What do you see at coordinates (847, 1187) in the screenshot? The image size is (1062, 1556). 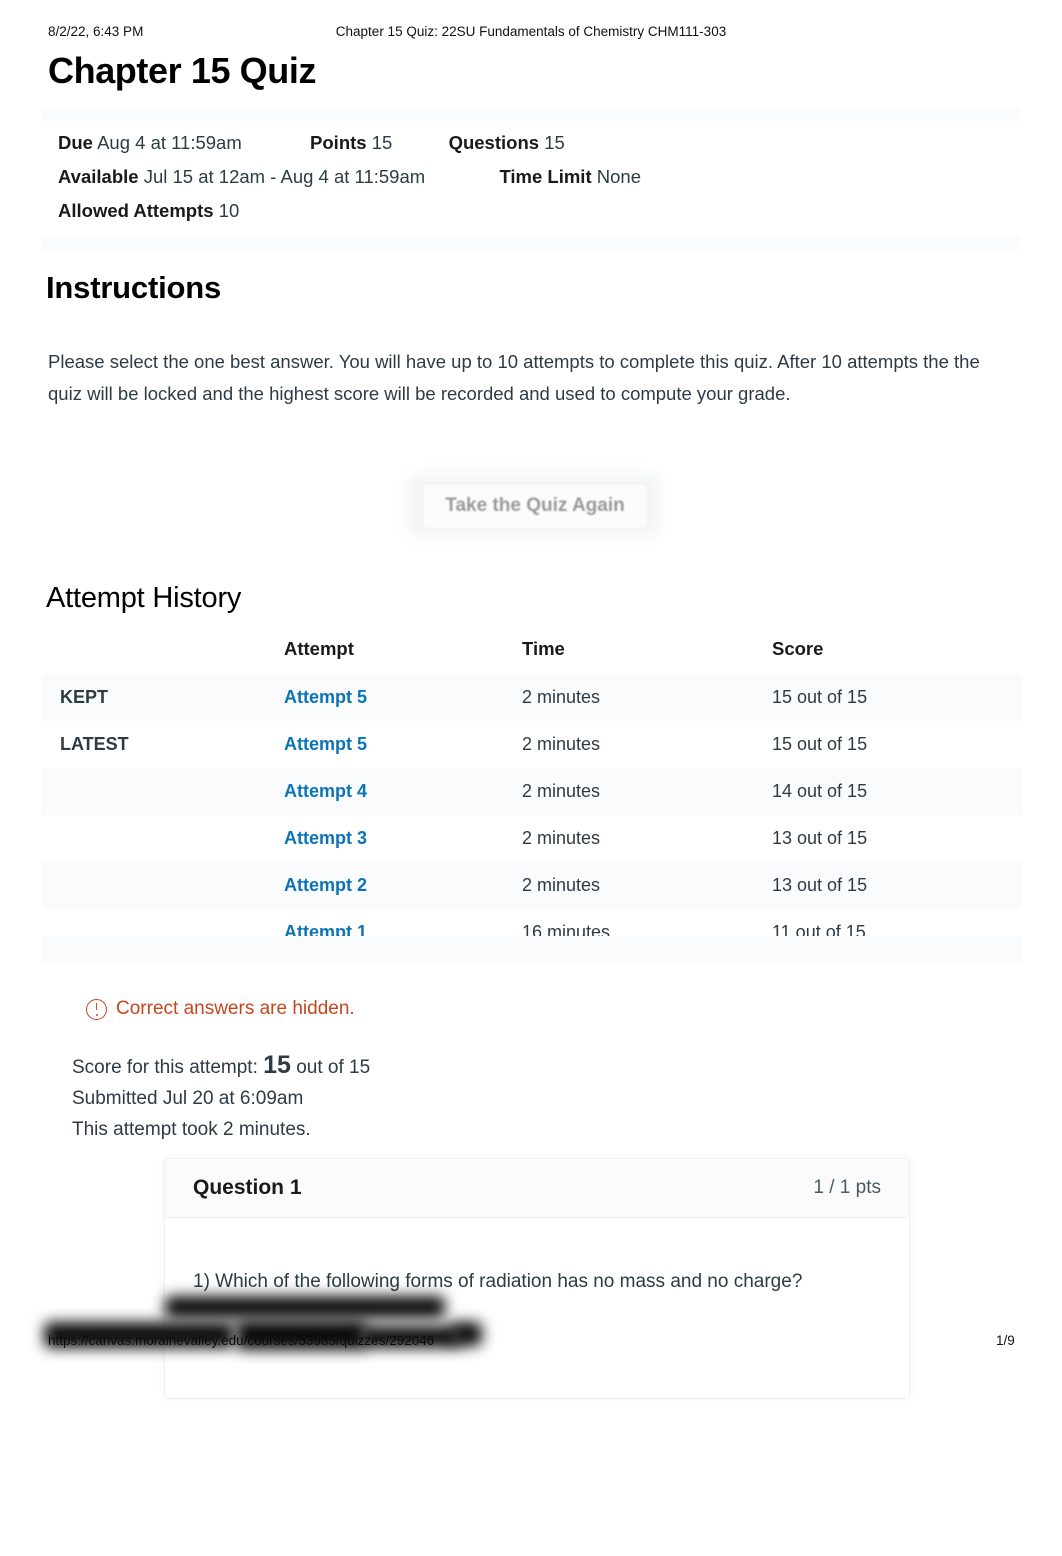 I see `question-points: 1 / 1 pts` at bounding box center [847, 1187].